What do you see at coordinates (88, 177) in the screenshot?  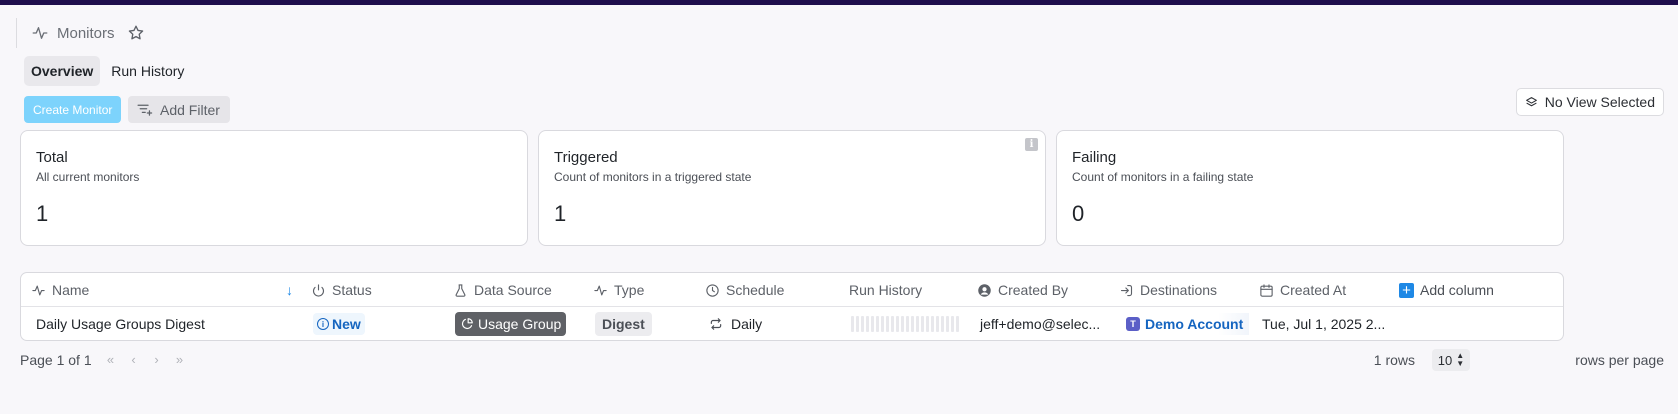 I see `card-description: All current monitors` at bounding box center [88, 177].